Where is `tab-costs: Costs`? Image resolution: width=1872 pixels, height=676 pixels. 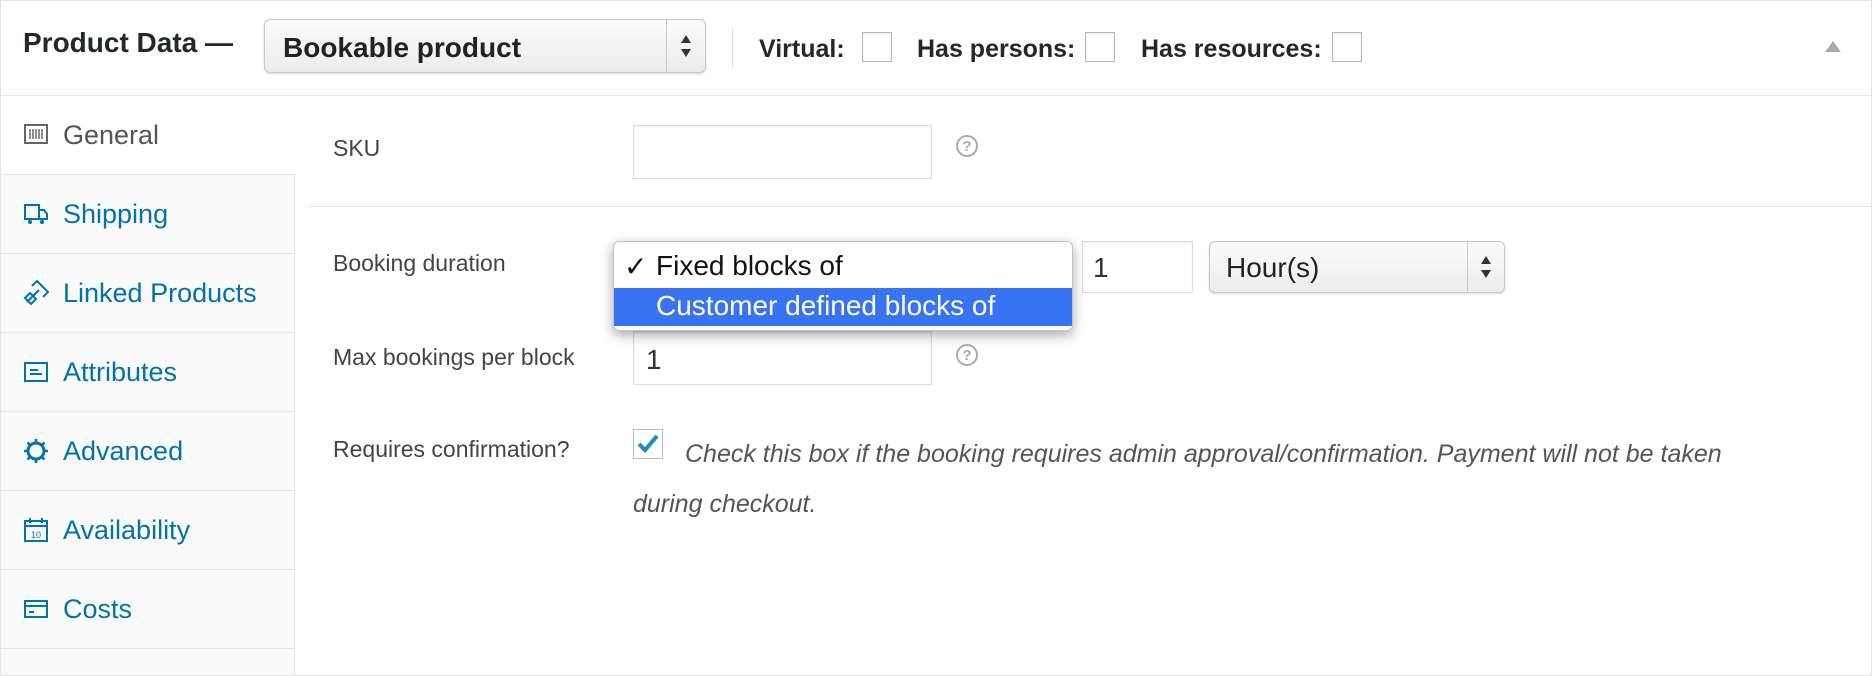 tab-costs: Costs is located at coordinates (147, 609).